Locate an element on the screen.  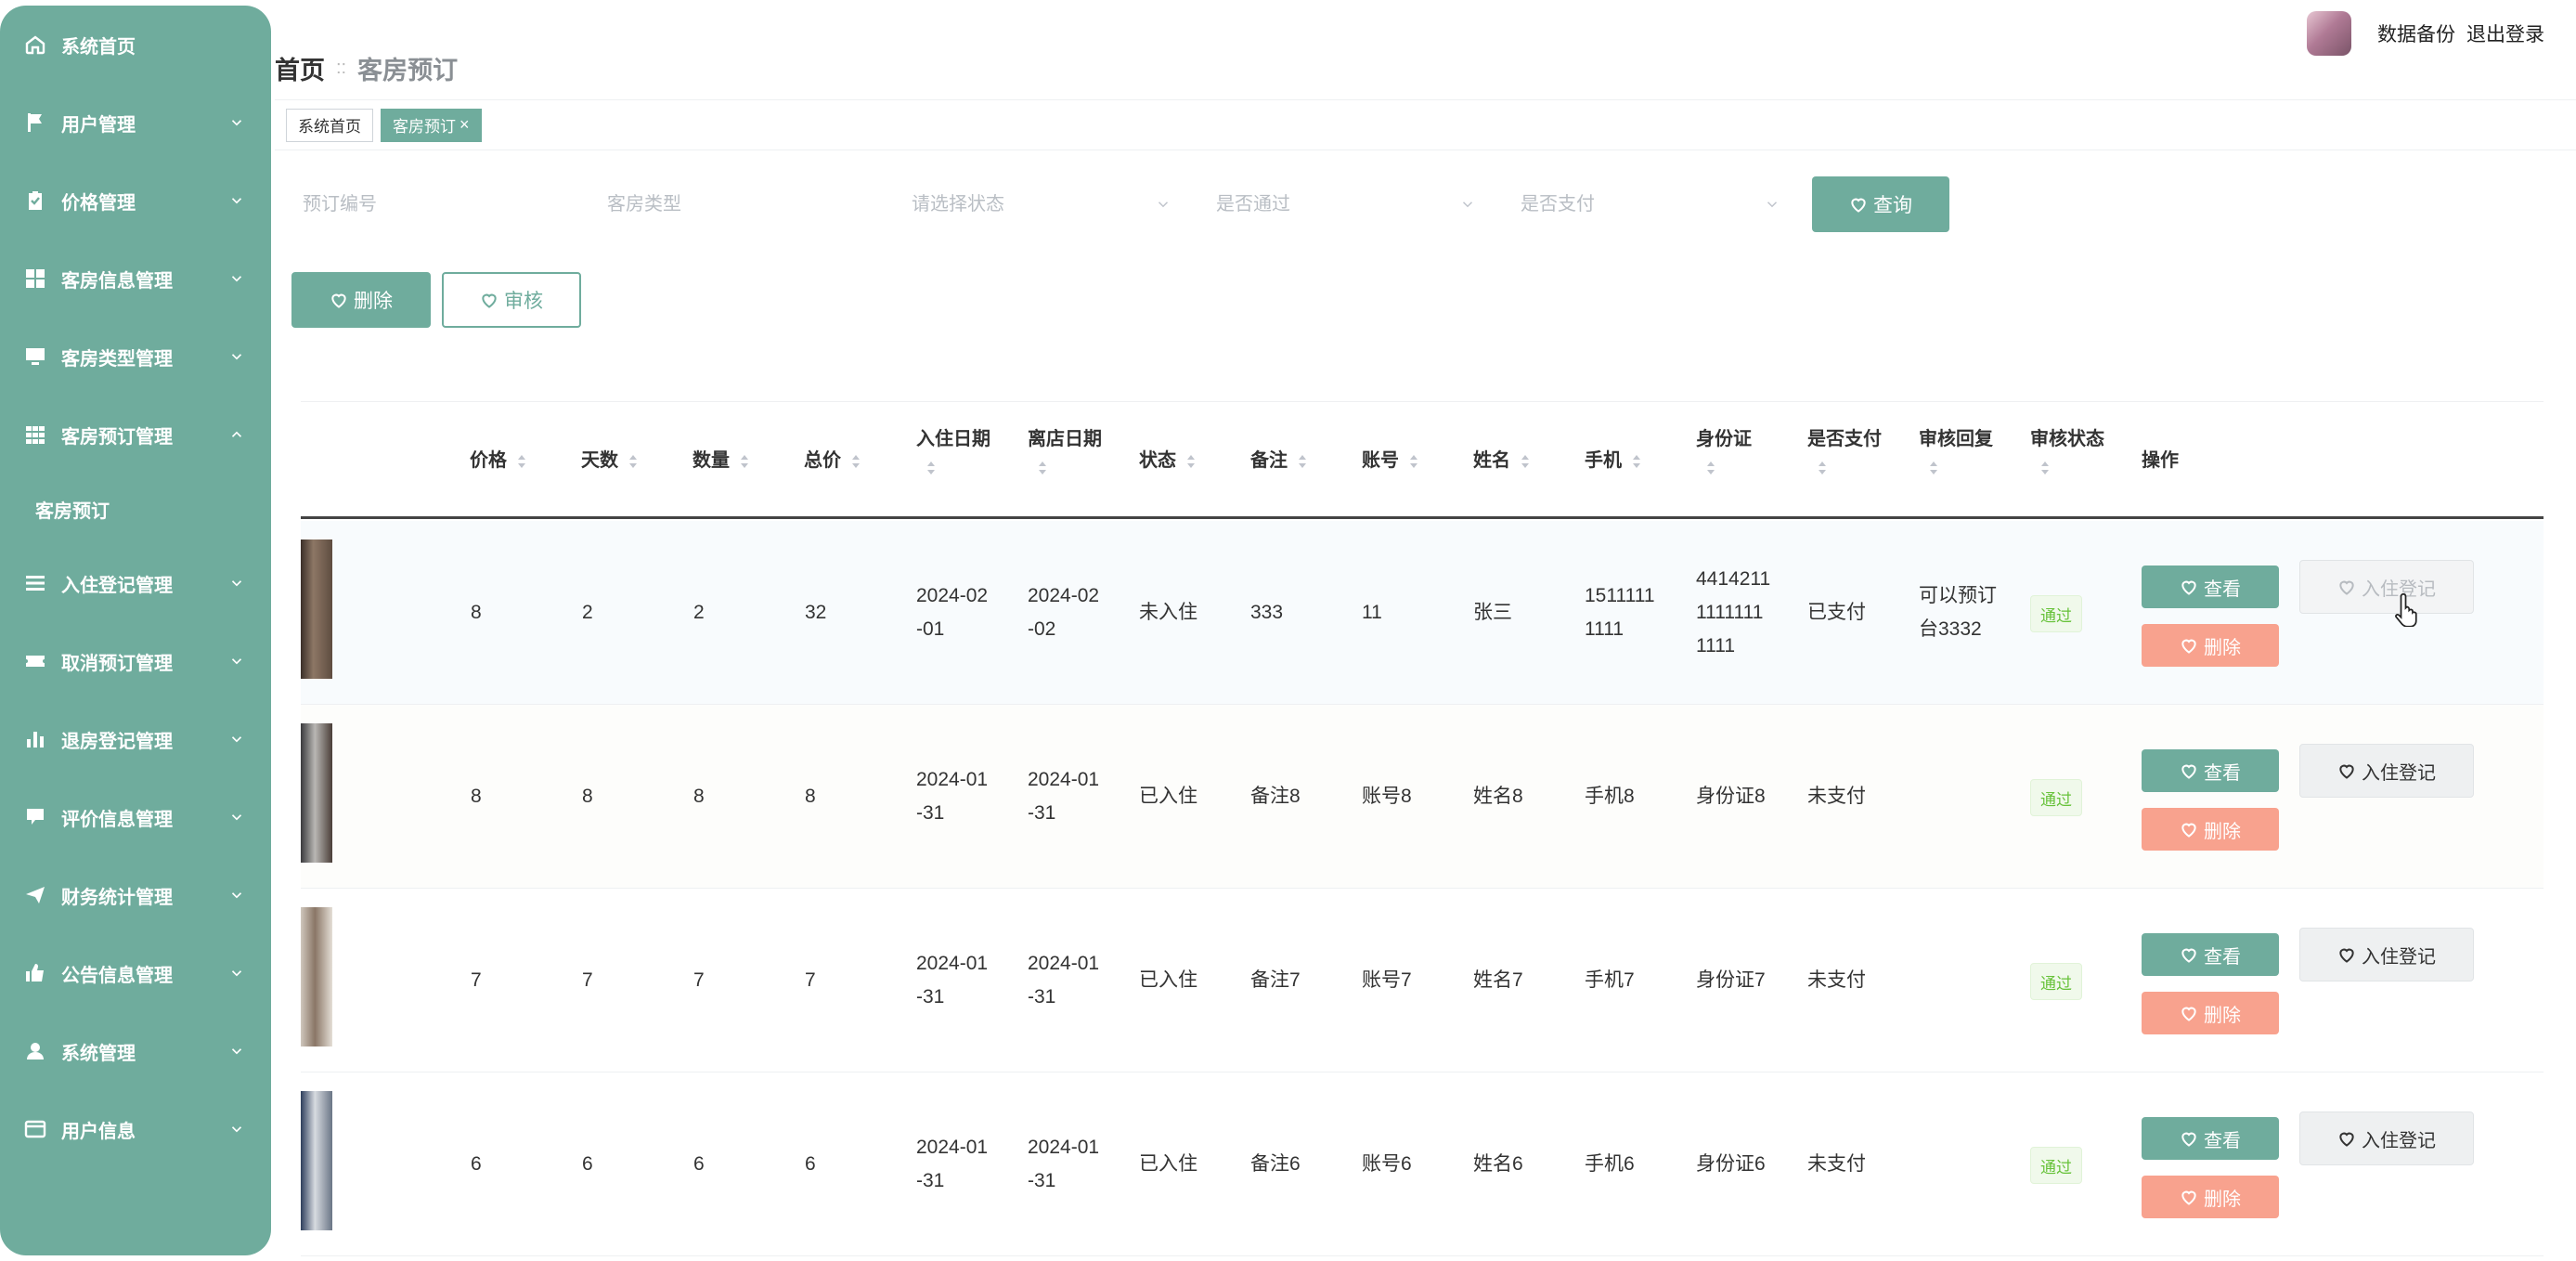
bar-chart-icon is located at coordinates (35, 739).